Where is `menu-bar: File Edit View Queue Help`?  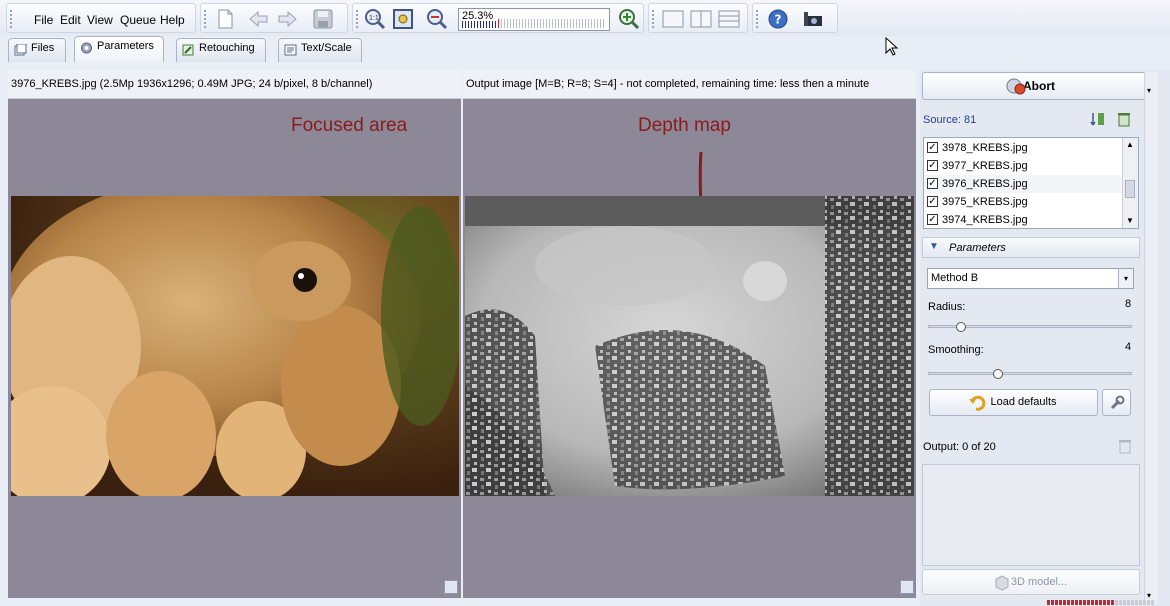
menu-bar: File Edit View Queue Help is located at coordinates (101, 18).